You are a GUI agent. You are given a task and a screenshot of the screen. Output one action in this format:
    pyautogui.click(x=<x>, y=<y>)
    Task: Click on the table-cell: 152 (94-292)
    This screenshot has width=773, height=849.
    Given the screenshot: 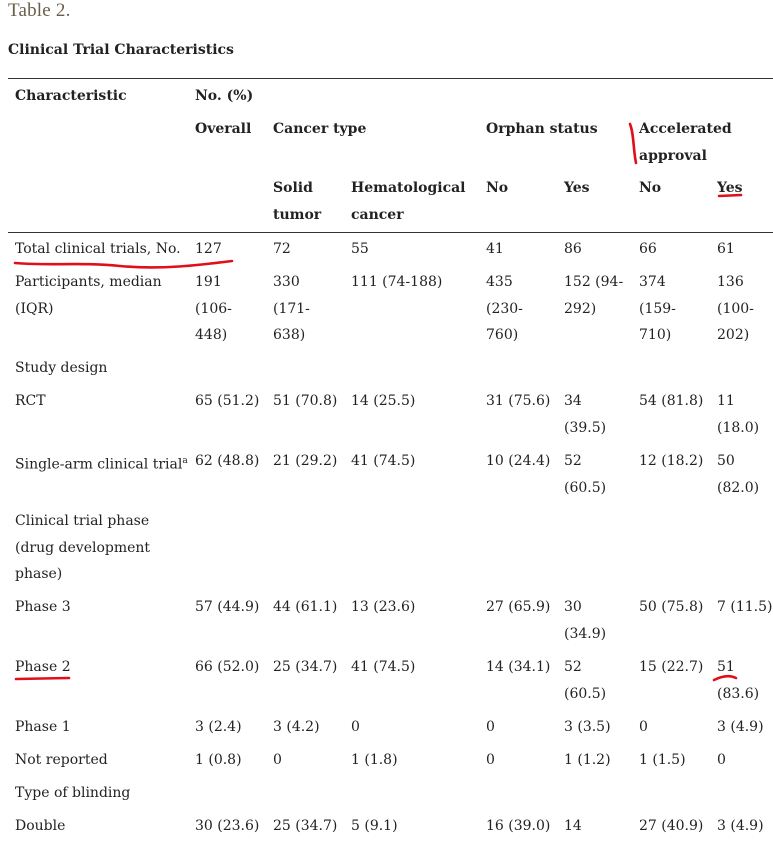 What is the action you would take?
    pyautogui.click(x=594, y=295)
    